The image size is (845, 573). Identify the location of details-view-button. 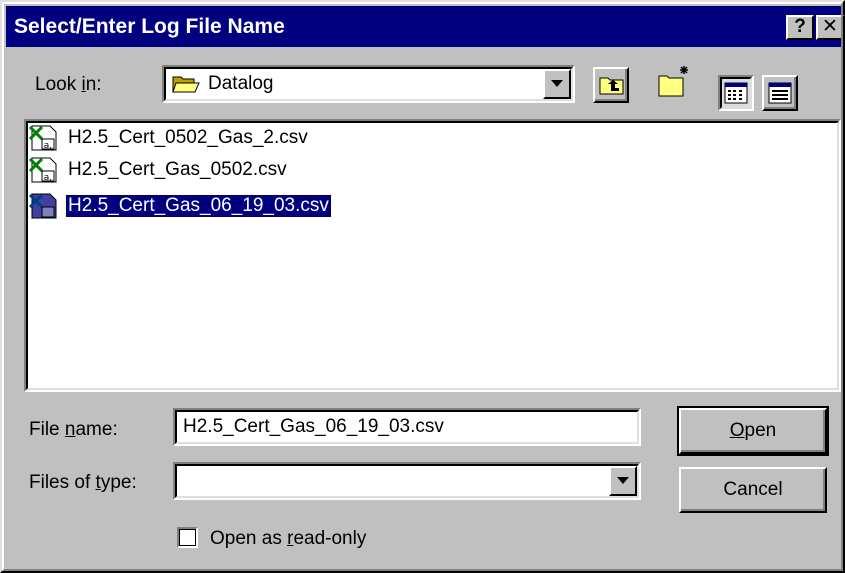
(780, 93).